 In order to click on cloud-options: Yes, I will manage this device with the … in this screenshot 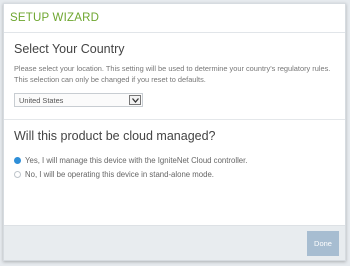, I will do `click(174, 167)`.